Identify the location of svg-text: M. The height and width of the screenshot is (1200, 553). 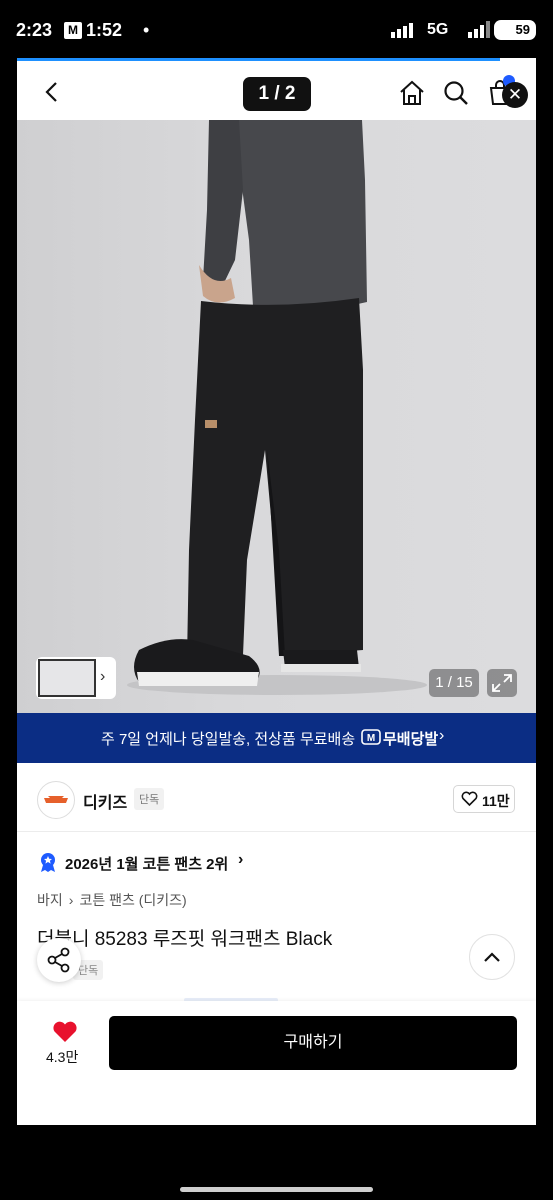
(371, 738).